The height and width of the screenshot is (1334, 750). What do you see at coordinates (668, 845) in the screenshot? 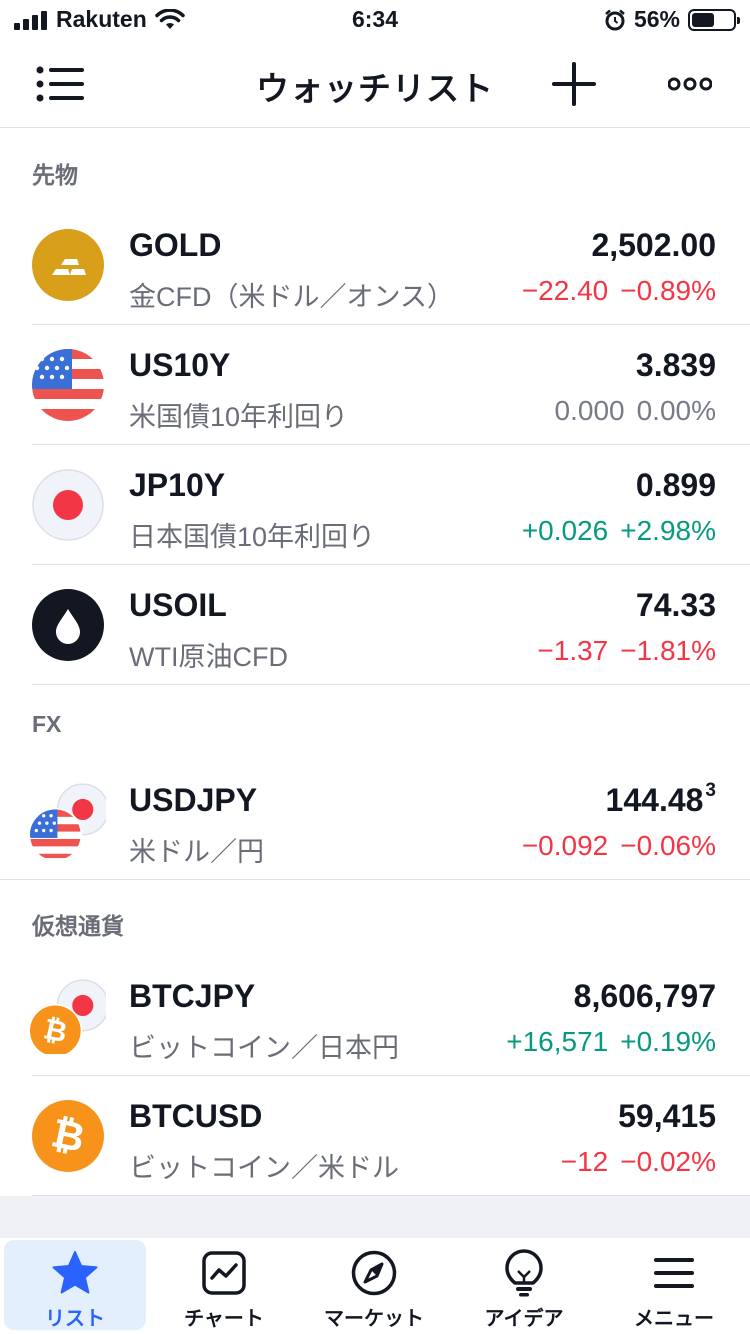
I see `change-percent: −0.06%` at bounding box center [668, 845].